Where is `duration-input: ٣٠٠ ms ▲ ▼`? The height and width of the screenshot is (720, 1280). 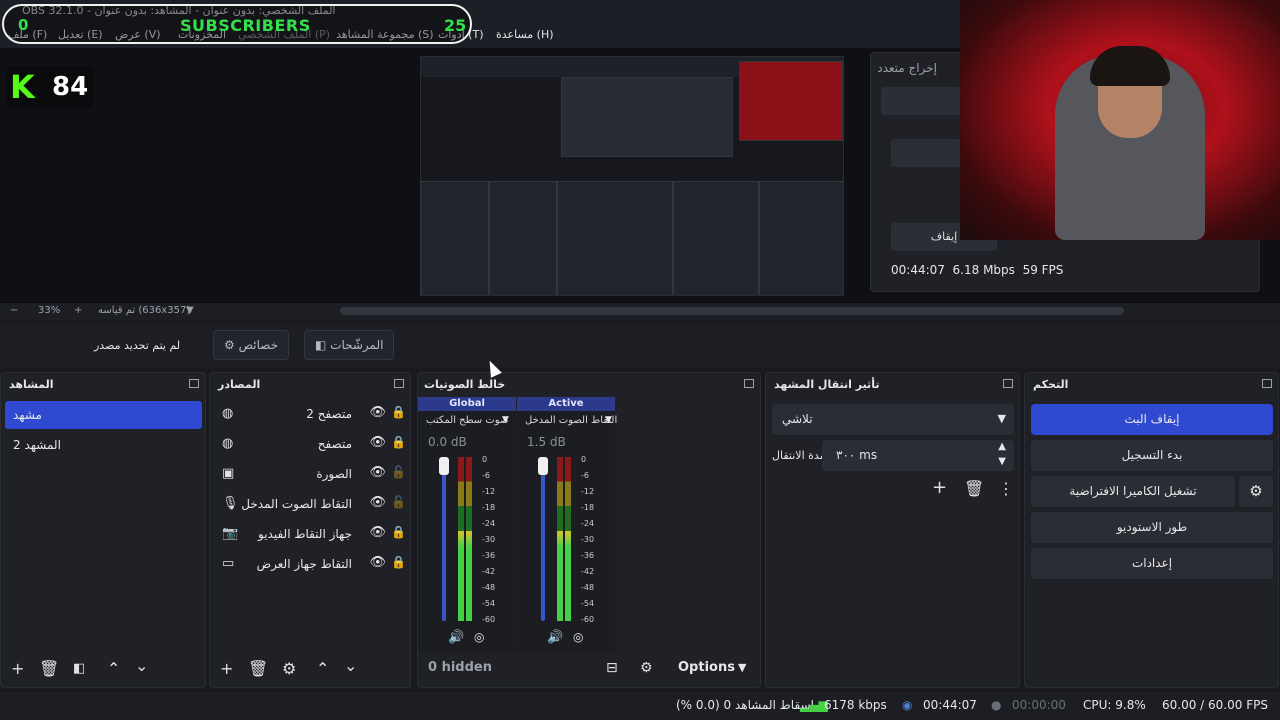 duration-input: ٣٠٠ ms ▲ ▼ is located at coordinates (918, 455).